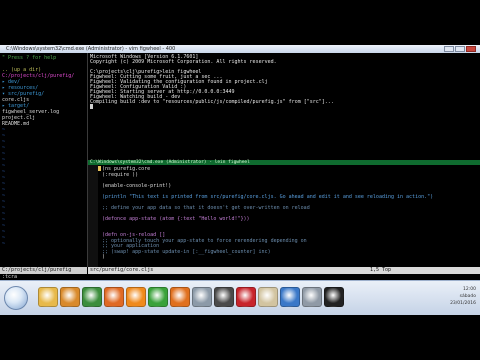 The image size is (480, 360). Describe the element at coordinates (70, 297) in the screenshot. I see `media-player-icon` at that location.